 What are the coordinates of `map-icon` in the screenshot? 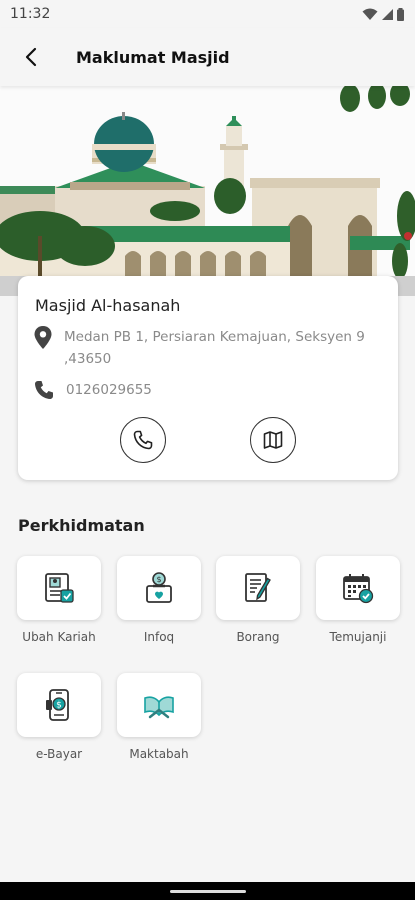 It's located at (273, 440).